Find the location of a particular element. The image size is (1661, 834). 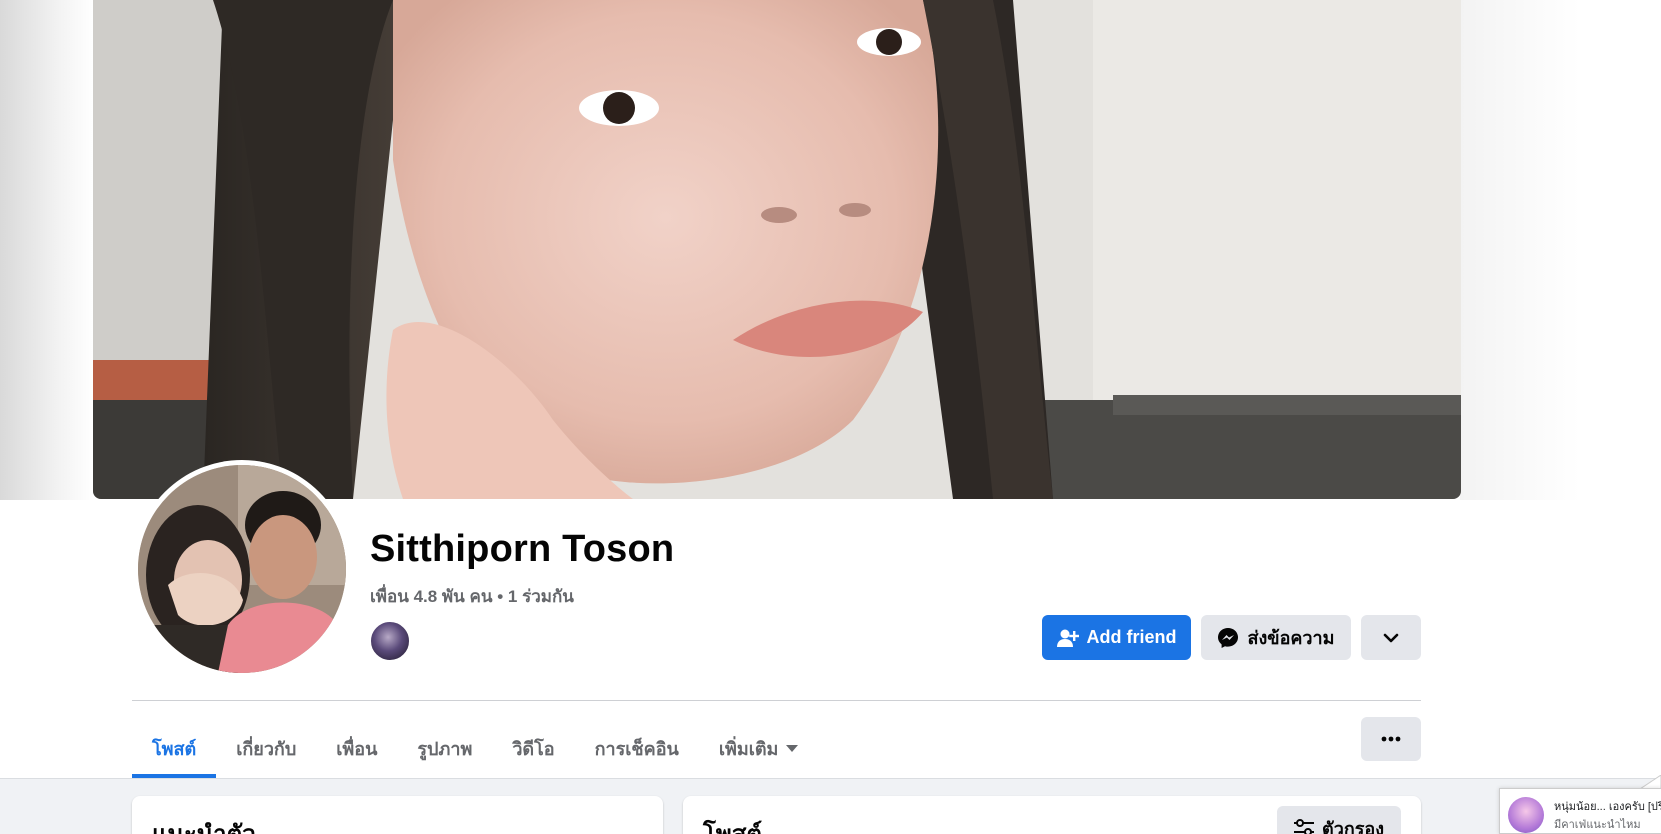

add-friend-icon is located at coordinates (1067, 638).